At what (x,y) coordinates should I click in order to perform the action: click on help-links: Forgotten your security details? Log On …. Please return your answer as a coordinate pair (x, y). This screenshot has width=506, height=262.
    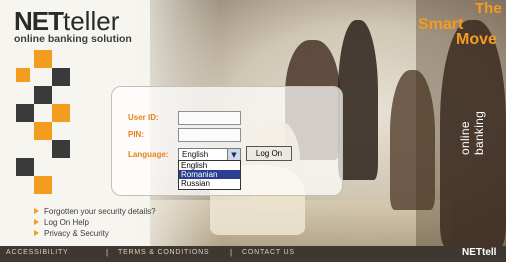
    Looking at the image, I should click on (95, 222).